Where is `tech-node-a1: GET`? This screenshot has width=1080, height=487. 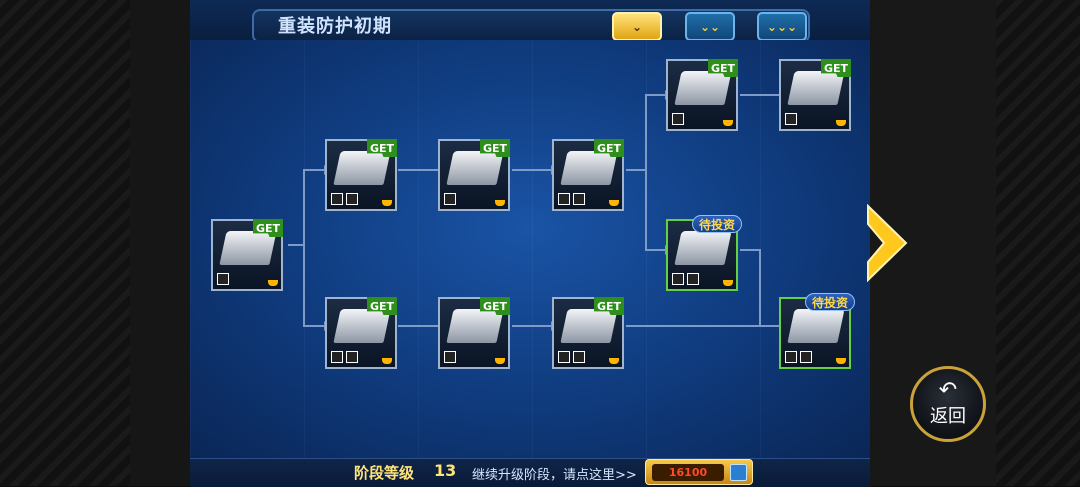
tech-node-a1: GET is located at coordinates (361, 175).